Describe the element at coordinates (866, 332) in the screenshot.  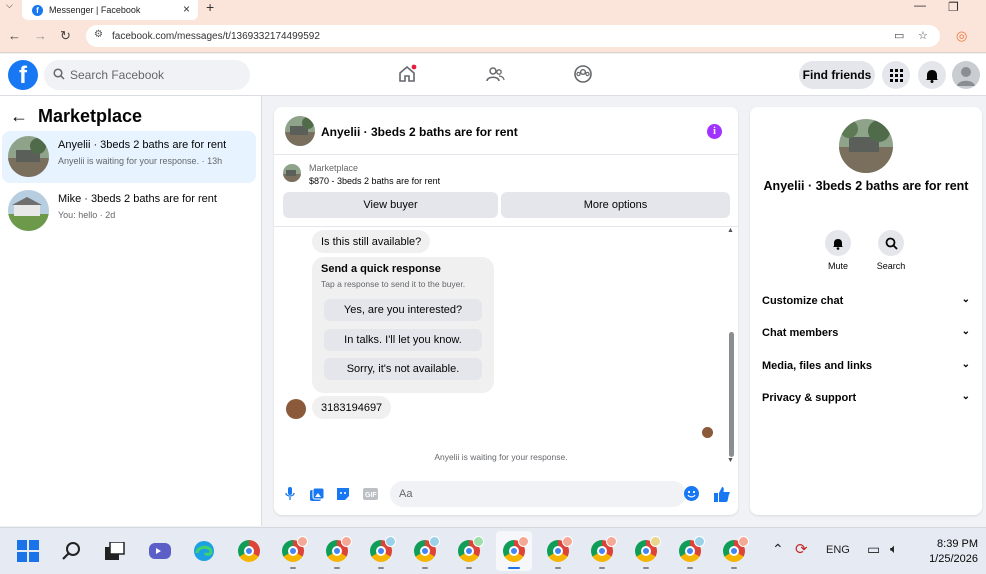
I see `chat-members-row: Chat members ⌄` at that location.